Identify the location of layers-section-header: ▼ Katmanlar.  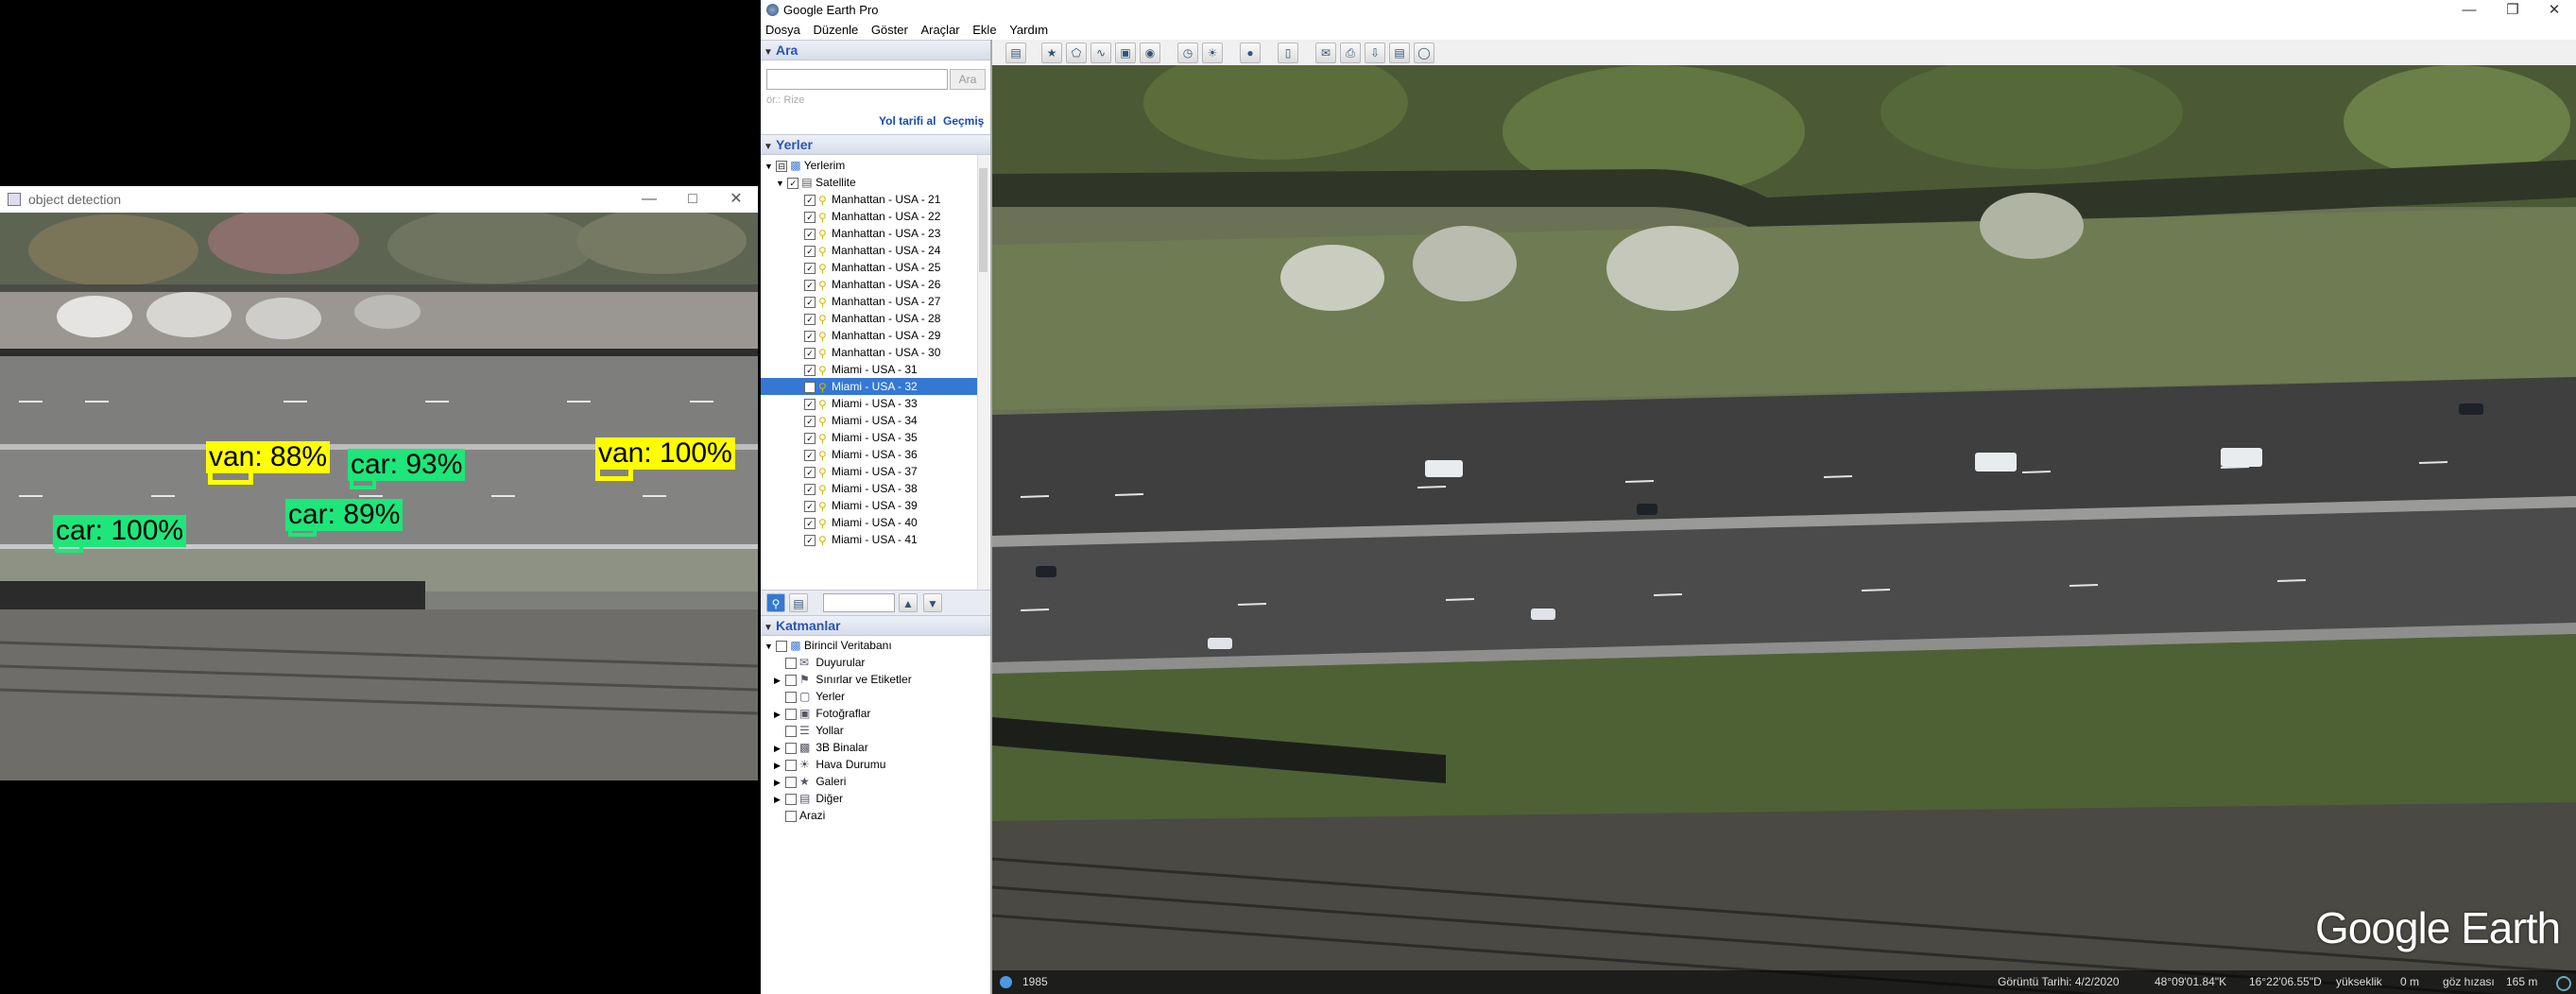
(875, 625).